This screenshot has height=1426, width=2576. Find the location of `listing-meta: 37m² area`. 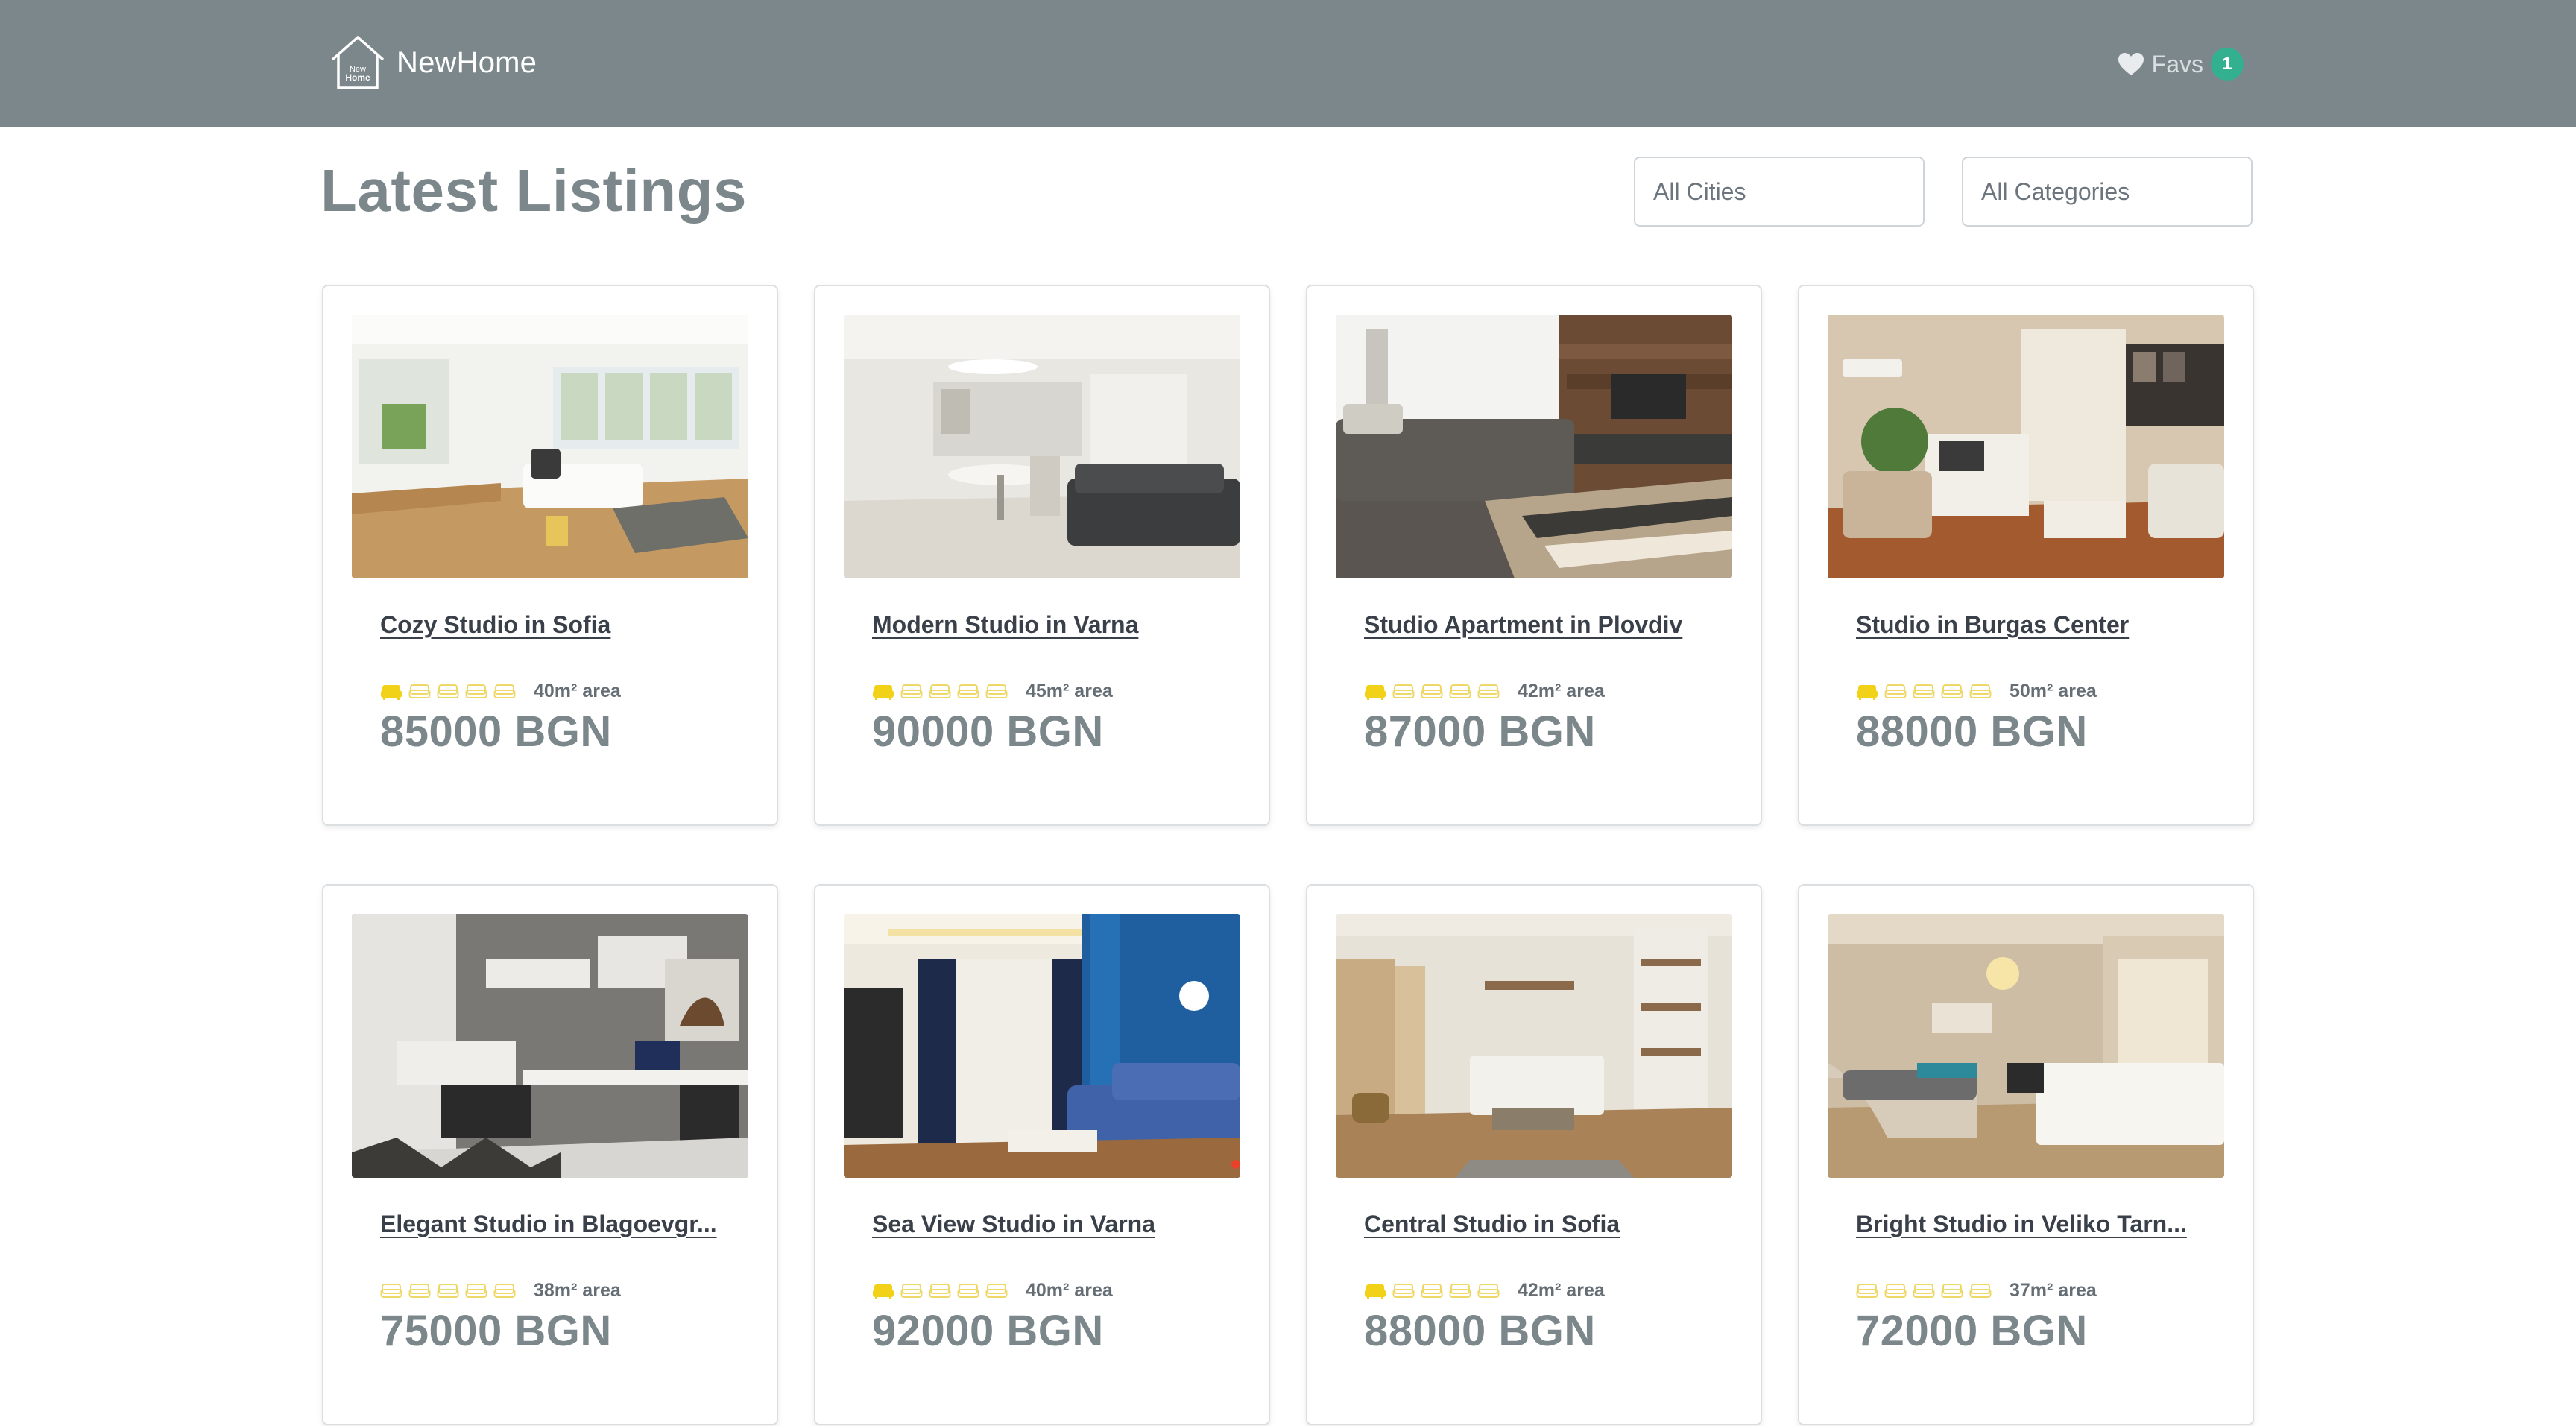

listing-meta: 37m² area is located at coordinates (2040, 1291).